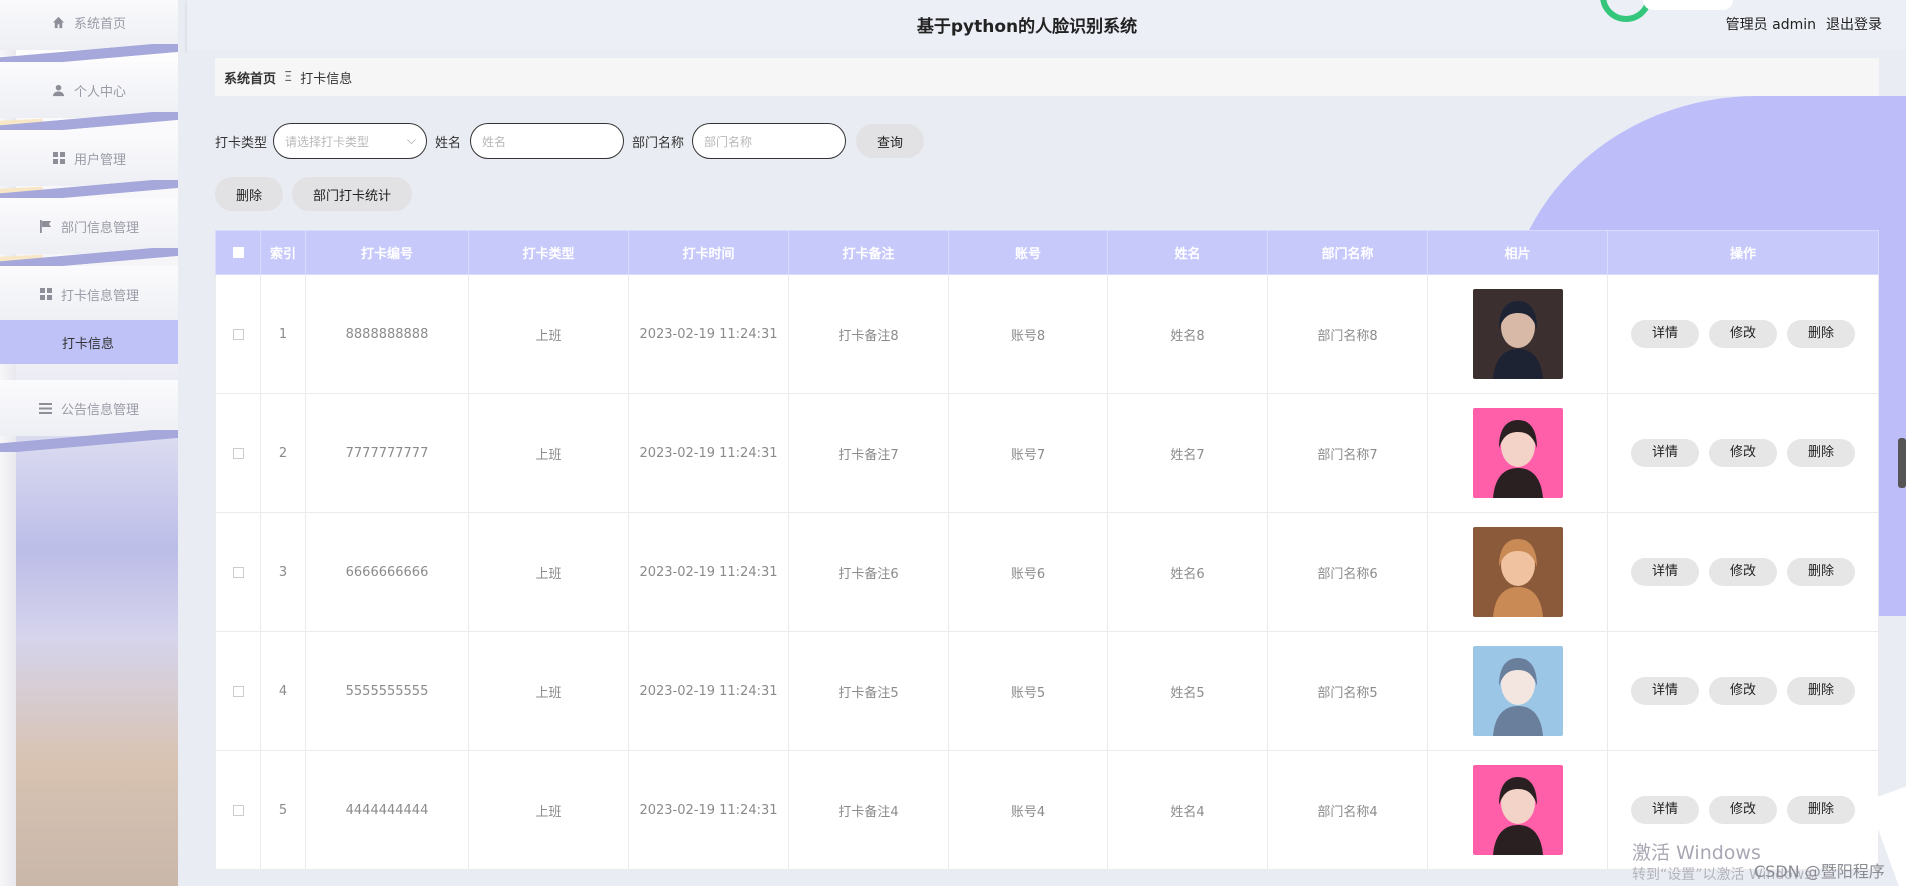  Describe the element at coordinates (411, 140) in the screenshot. I see `chevron-down-icon: ⌵` at that location.